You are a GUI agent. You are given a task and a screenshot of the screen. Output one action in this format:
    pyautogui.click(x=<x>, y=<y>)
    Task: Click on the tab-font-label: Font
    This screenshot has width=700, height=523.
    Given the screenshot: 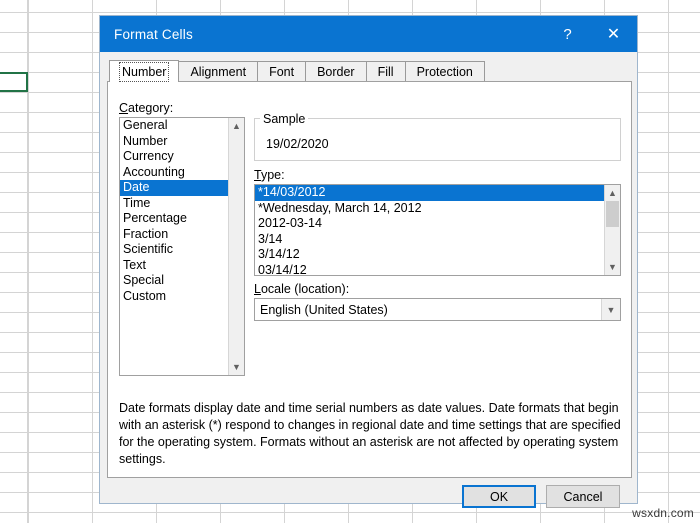 What is the action you would take?
    pyautogui.click(x=282, y=72)
    